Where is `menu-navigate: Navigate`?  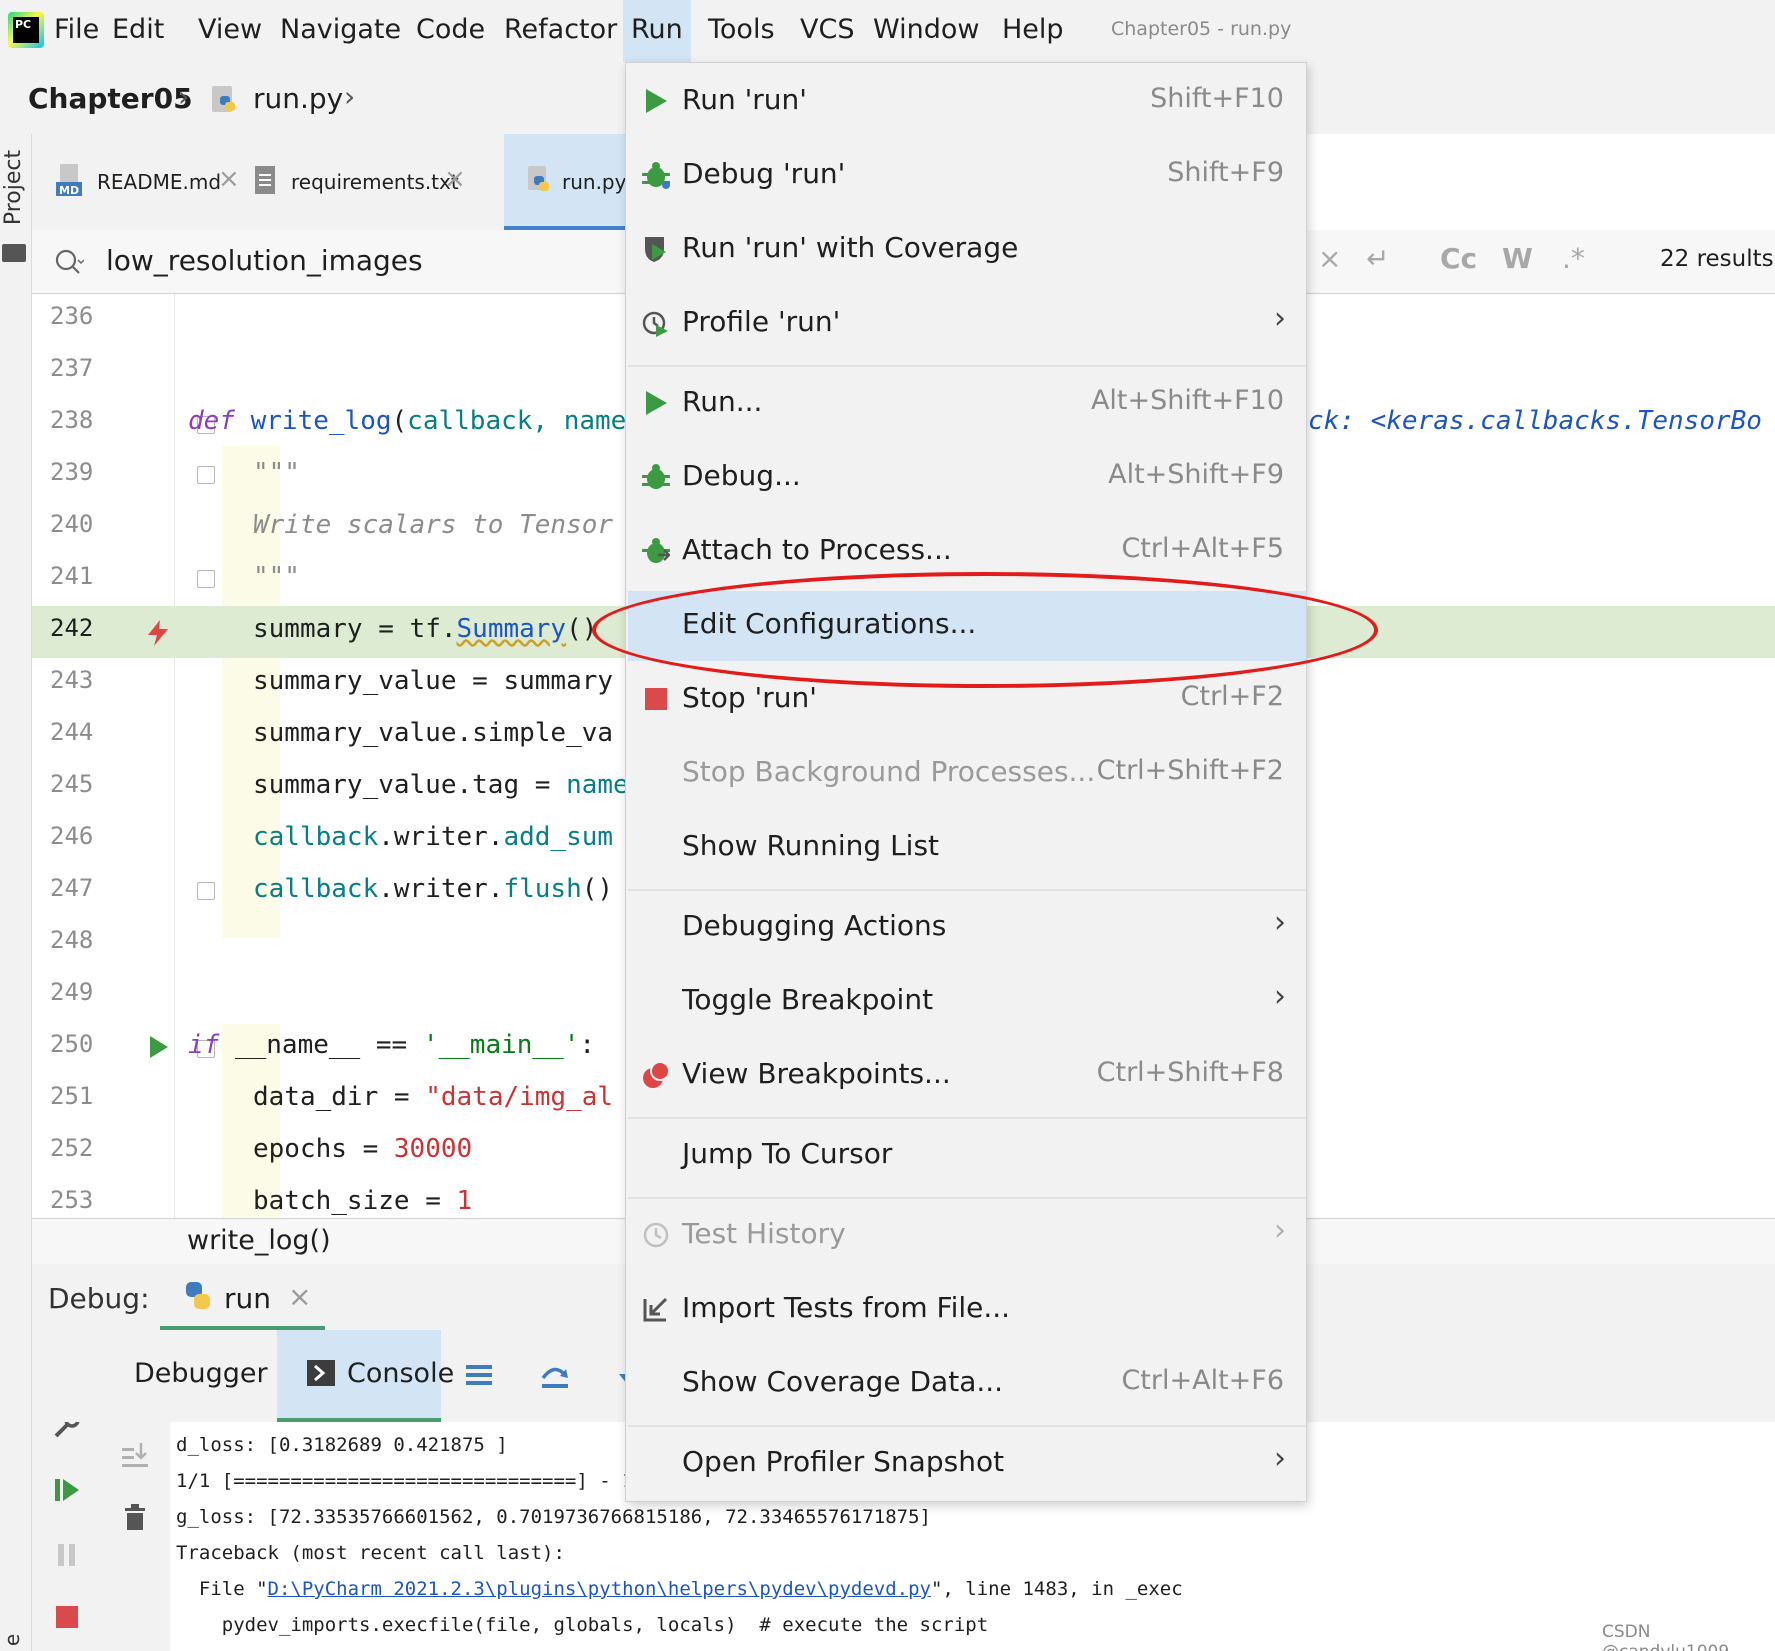
menu-navigate: Navigate is located at coordinates (340, 30).